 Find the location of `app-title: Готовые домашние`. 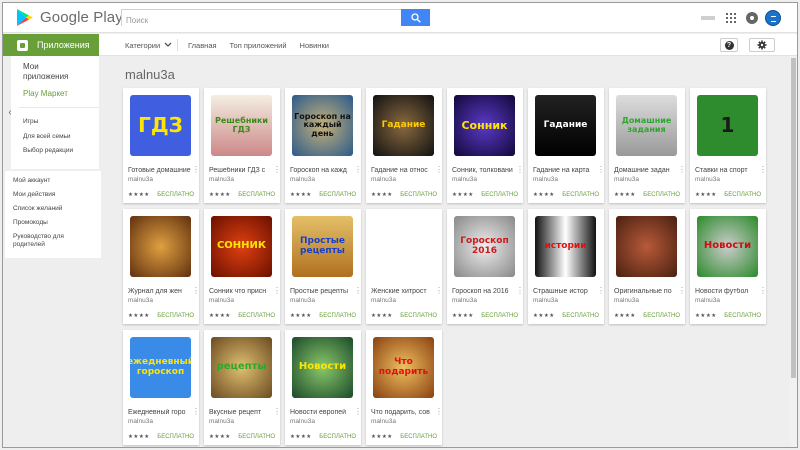

app-title: Готовые домашние is located at coordinates (161, 170).